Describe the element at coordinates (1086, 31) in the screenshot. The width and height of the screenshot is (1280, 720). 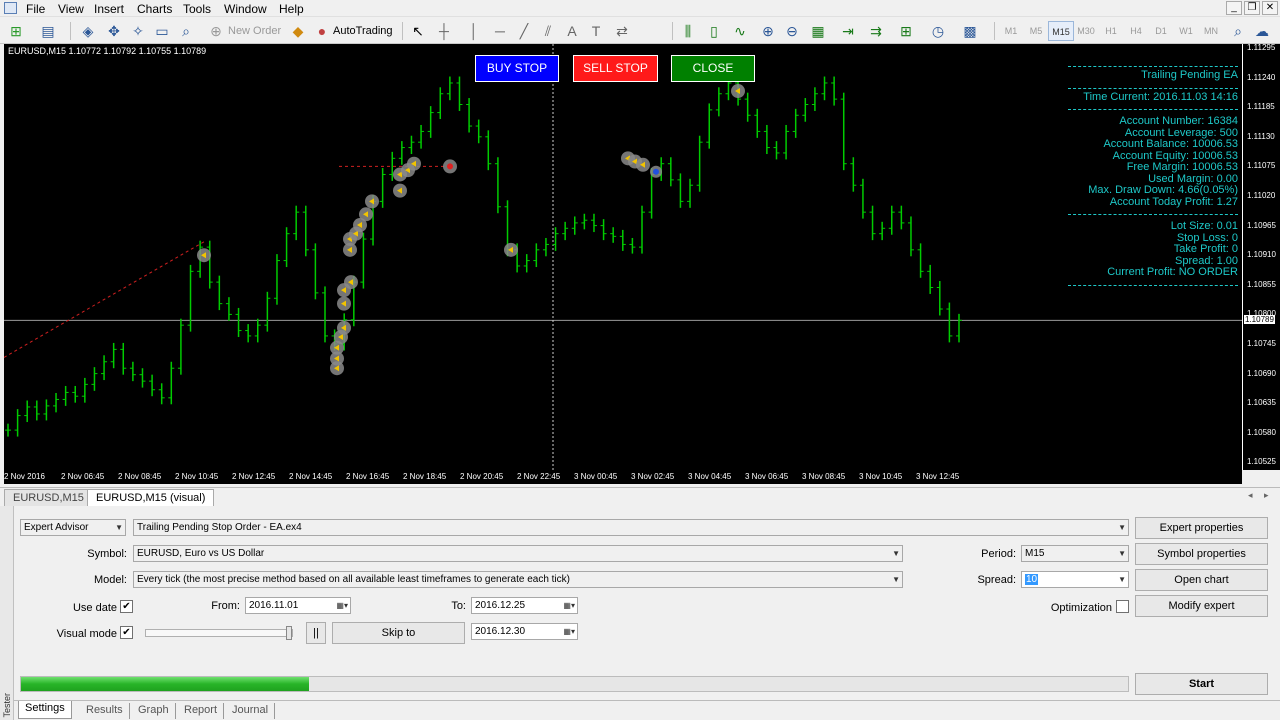
I see `timeframe-m30: M30` at that location.